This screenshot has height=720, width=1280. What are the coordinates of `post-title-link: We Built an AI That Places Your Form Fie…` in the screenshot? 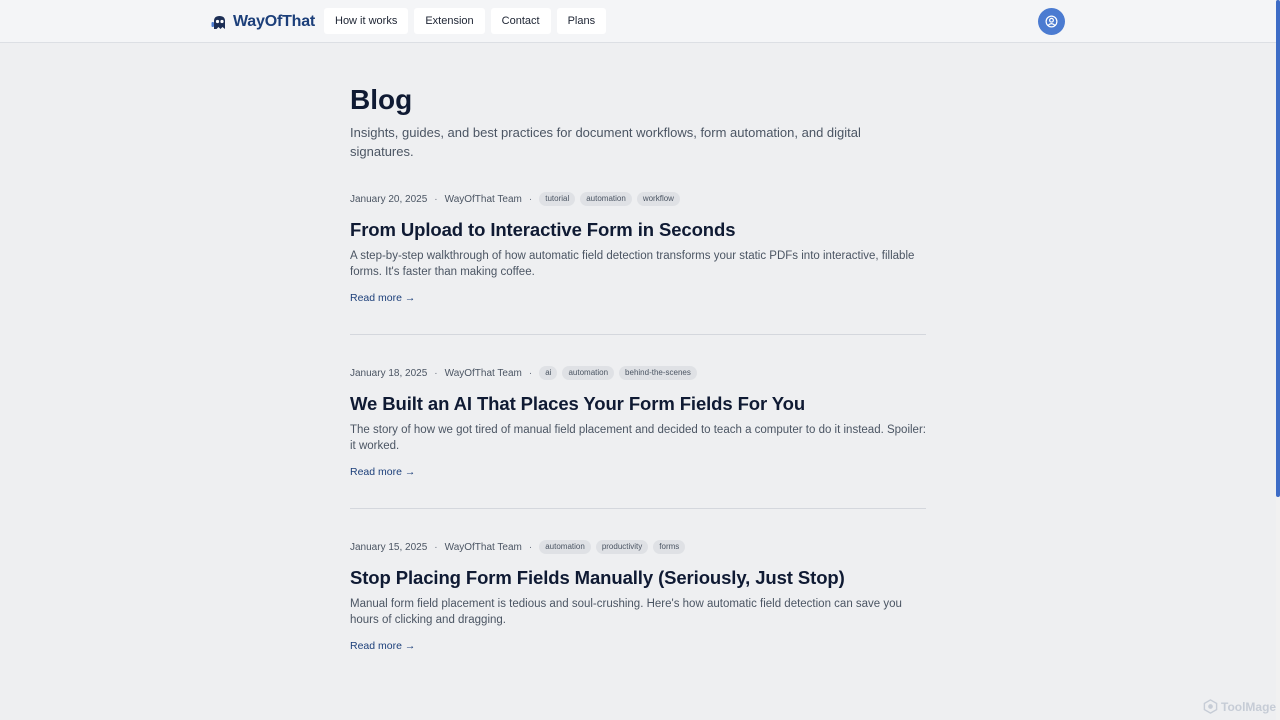 It's located at (638, 404).